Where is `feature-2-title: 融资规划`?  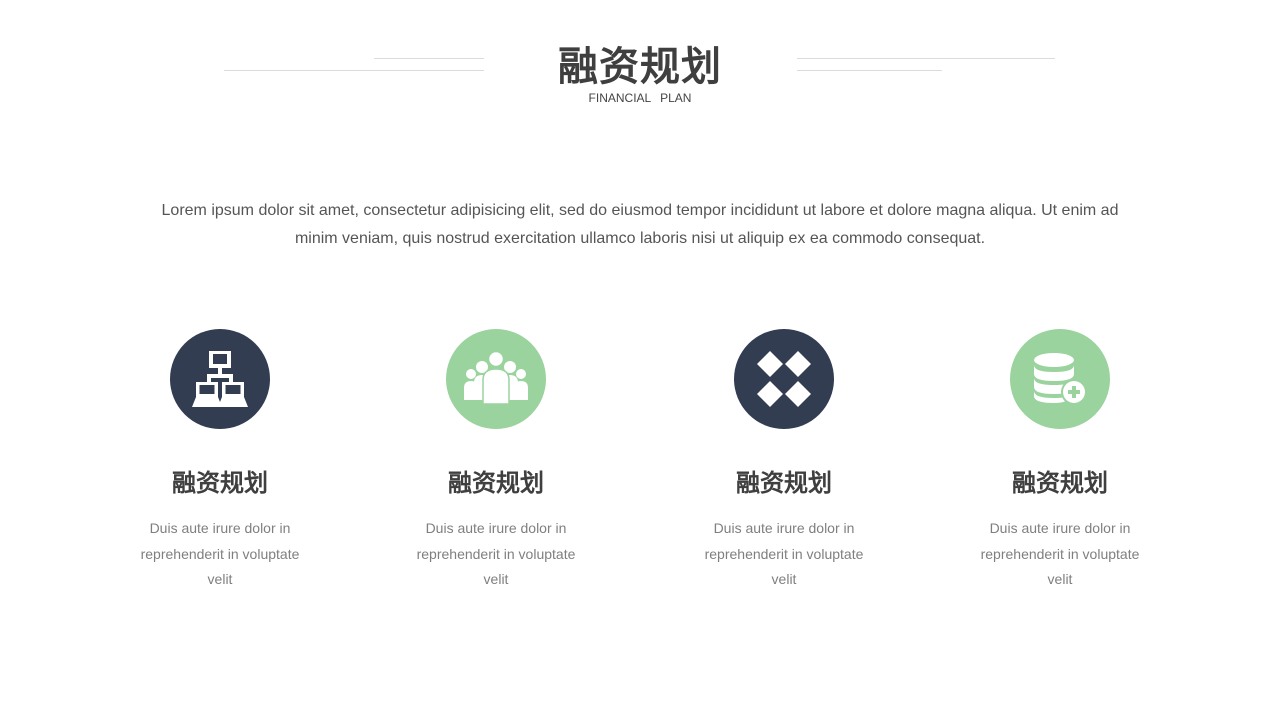
feature-2-title: 融资规划 is located at coordinates (496, 483).